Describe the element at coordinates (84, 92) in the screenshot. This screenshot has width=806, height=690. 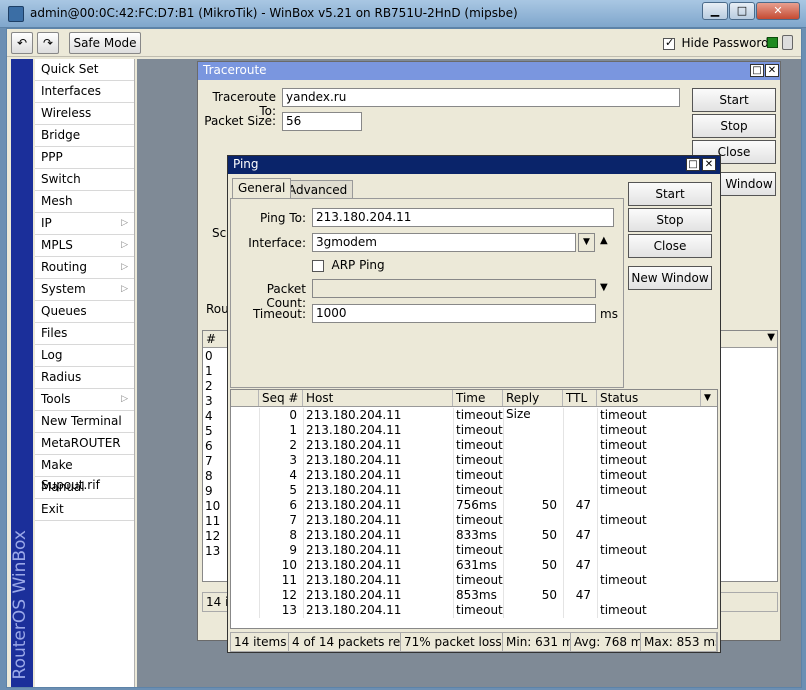
I see `sidebar-item-interfaces: Interfaces` at that location.